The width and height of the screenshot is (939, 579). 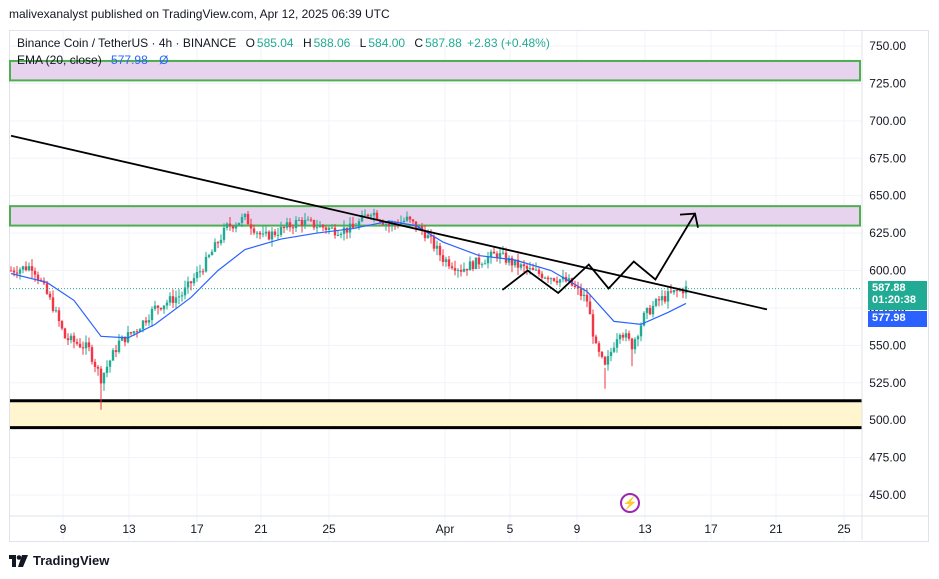 What do you see at coordinates (897, 295) in the screenshot?
I see `last-price-tag: 587.88 01:20:38` at bounding box center [897, 295].